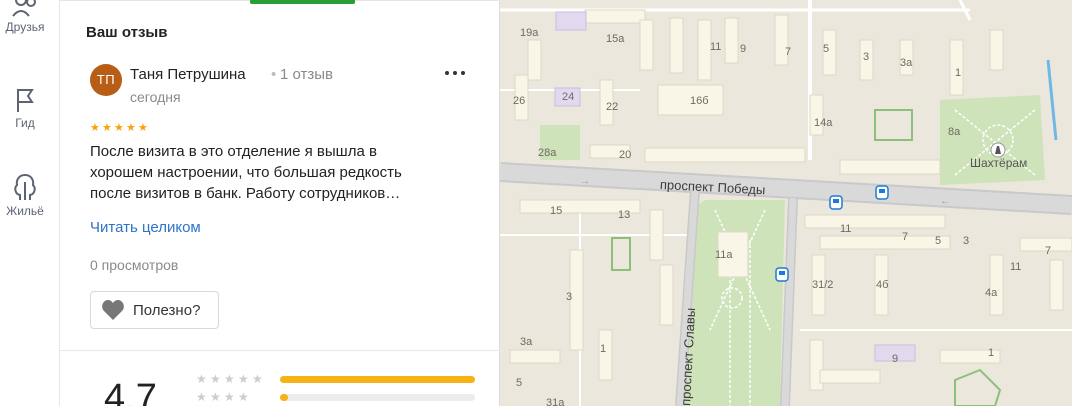 The width and height of the screenshot is (1072, 406). I want to click on rail-label-friends: Друзья, so click(25, 27).